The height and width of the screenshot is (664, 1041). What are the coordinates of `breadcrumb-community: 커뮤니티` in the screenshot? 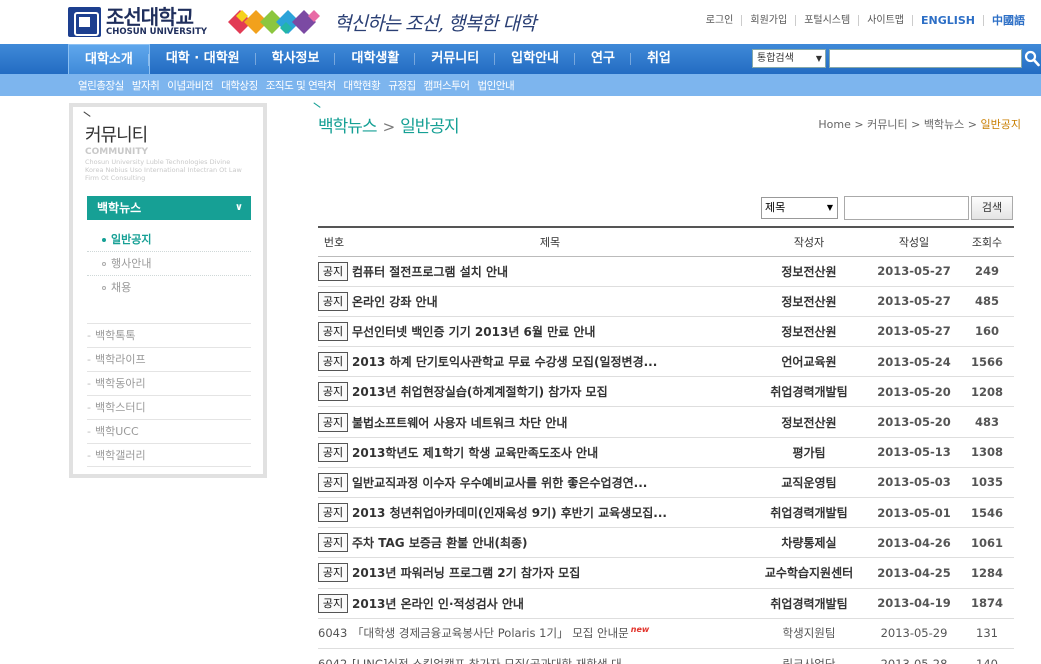 It's located at (887, 124).